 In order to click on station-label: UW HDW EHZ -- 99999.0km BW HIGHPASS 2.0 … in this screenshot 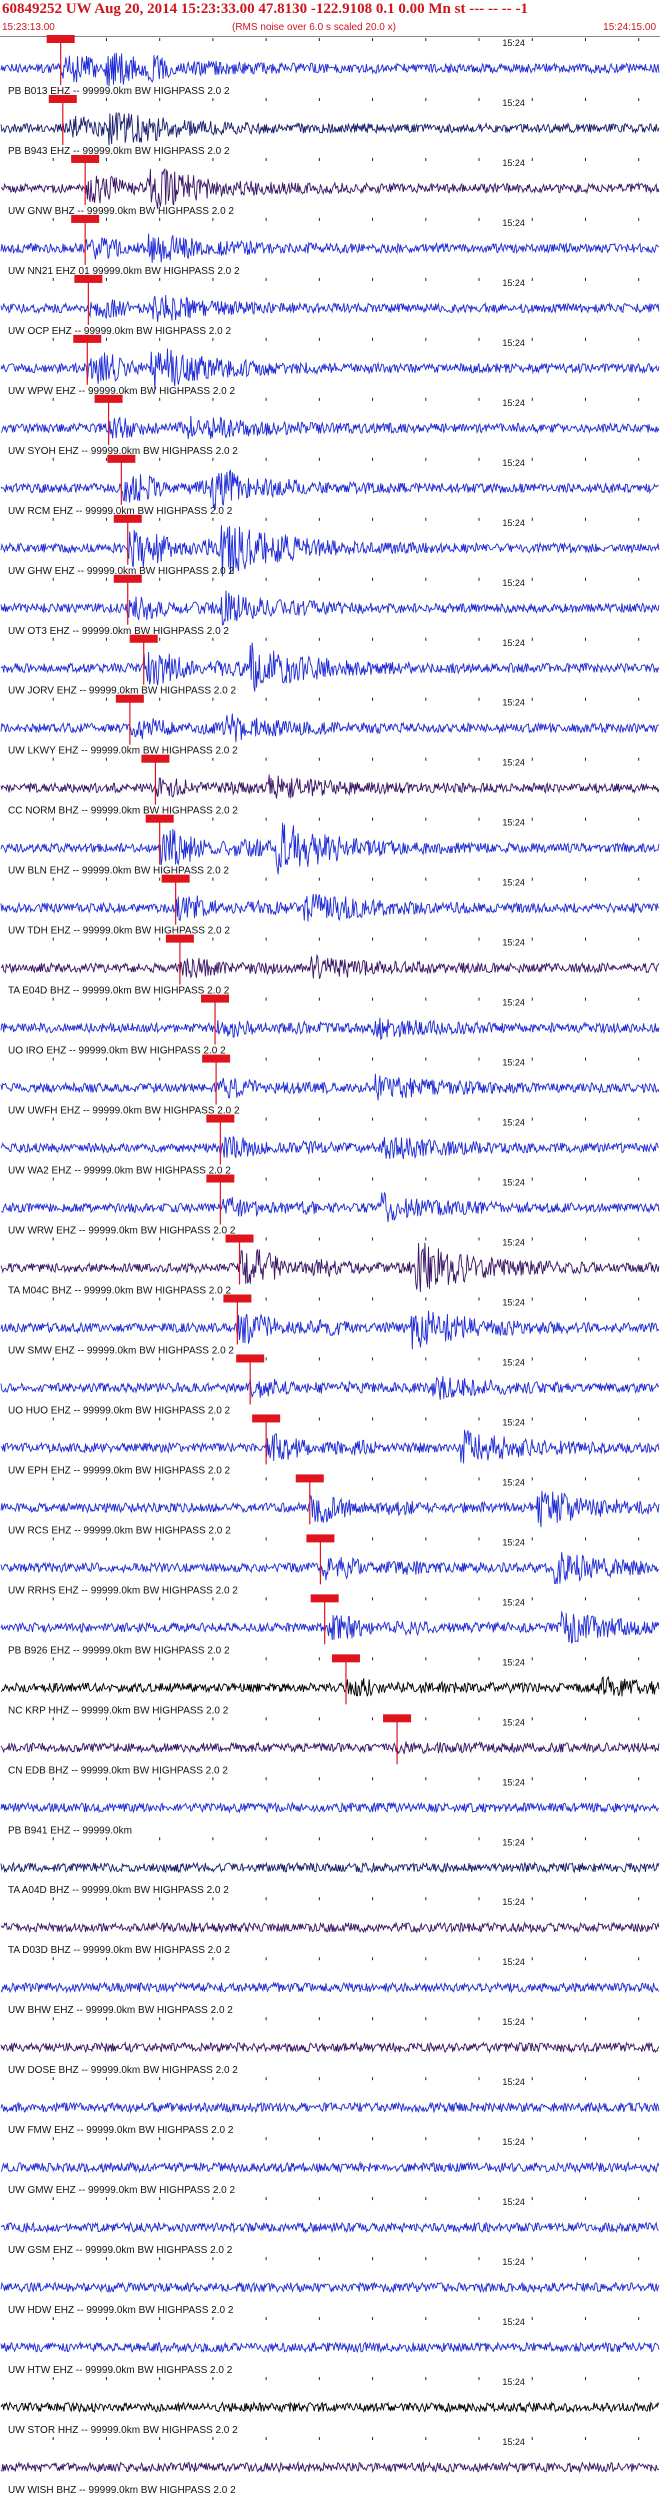, I will do `click(121, 2310)`.